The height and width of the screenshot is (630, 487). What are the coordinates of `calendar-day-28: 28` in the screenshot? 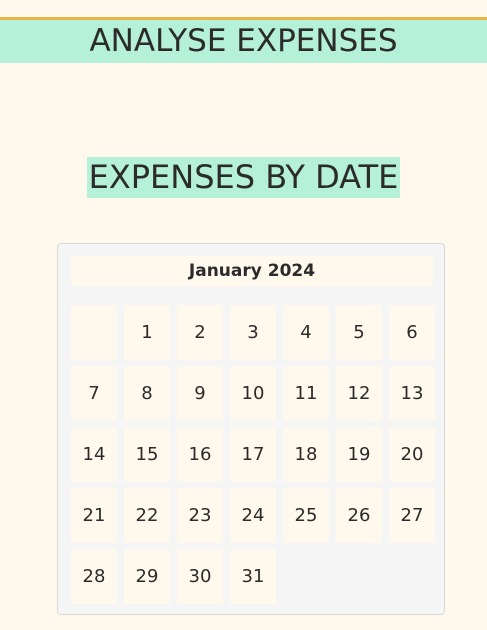 It's located at (94, 576).